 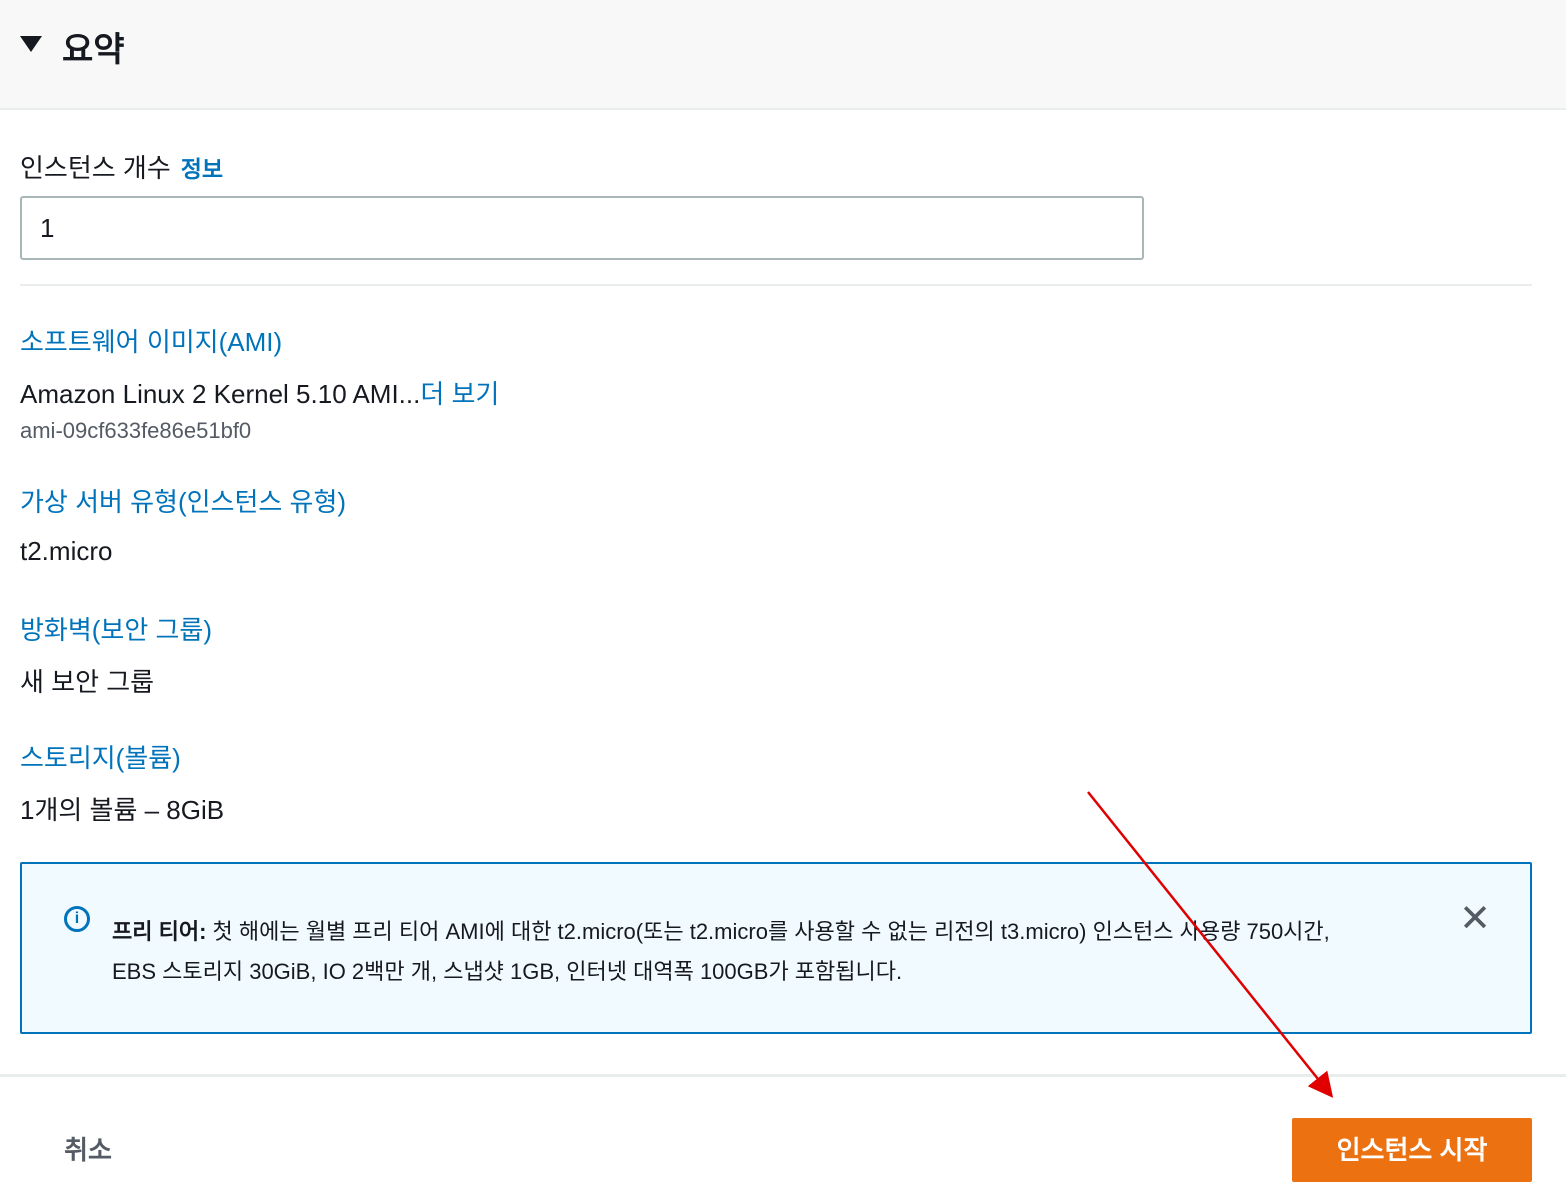 What do you see at coordinates (93, 50) in the screenshot?
I see `summary-title: 요약` at bounding box center [93, 50].